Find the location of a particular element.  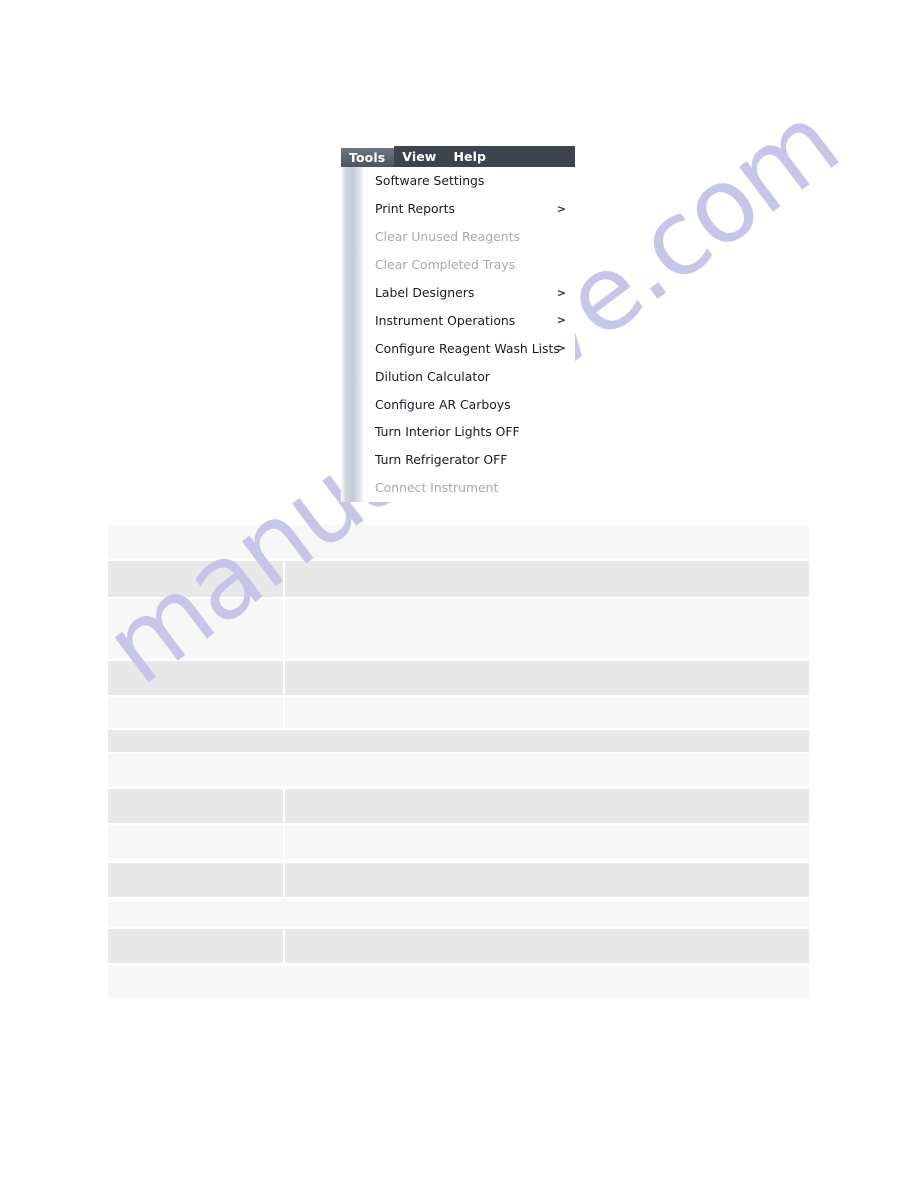

dropdown-gutter-stripe is located at coordinates (352, 334).